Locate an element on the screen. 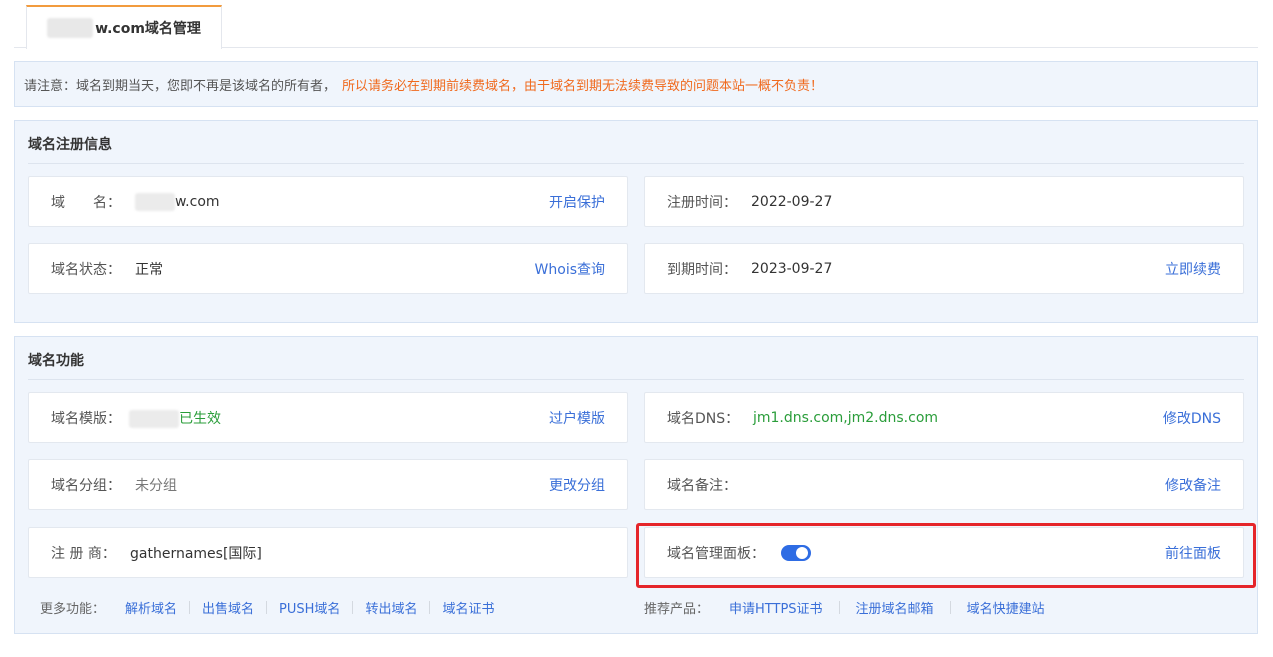 Image resolution: width=1273 pixels, height=657 pixels. redacted-domain is located at coordinates (155, 201).